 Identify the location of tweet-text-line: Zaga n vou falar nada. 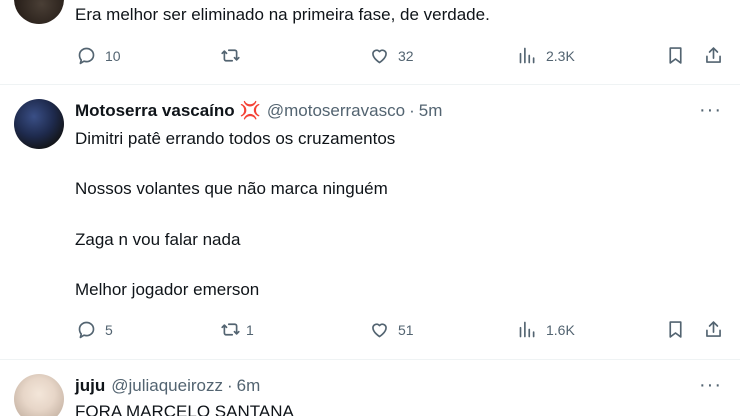
(158, 239).